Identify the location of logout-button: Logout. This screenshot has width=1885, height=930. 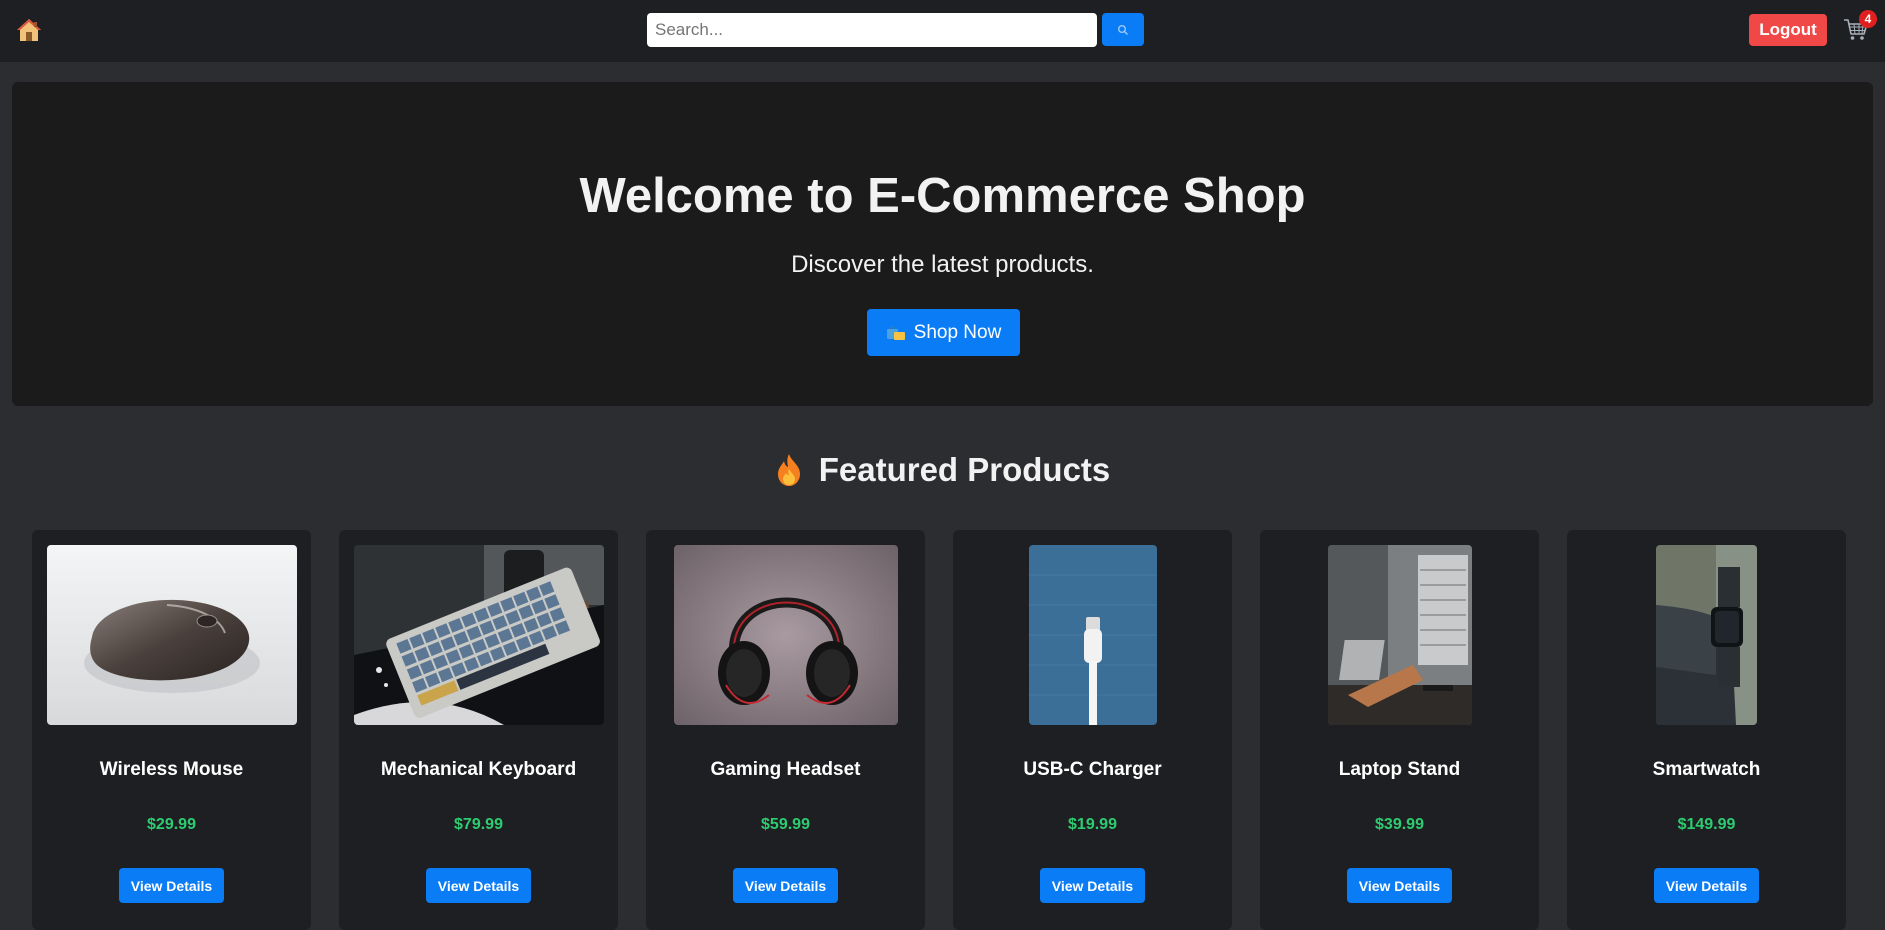
(1788, 30).